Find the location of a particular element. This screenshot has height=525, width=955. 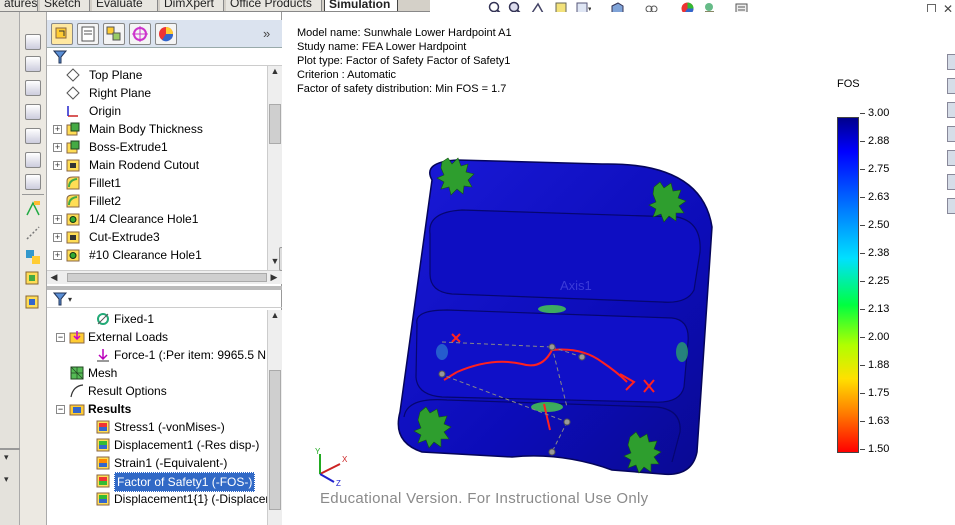

tab-features: atures is located at coordinates (19, 5).